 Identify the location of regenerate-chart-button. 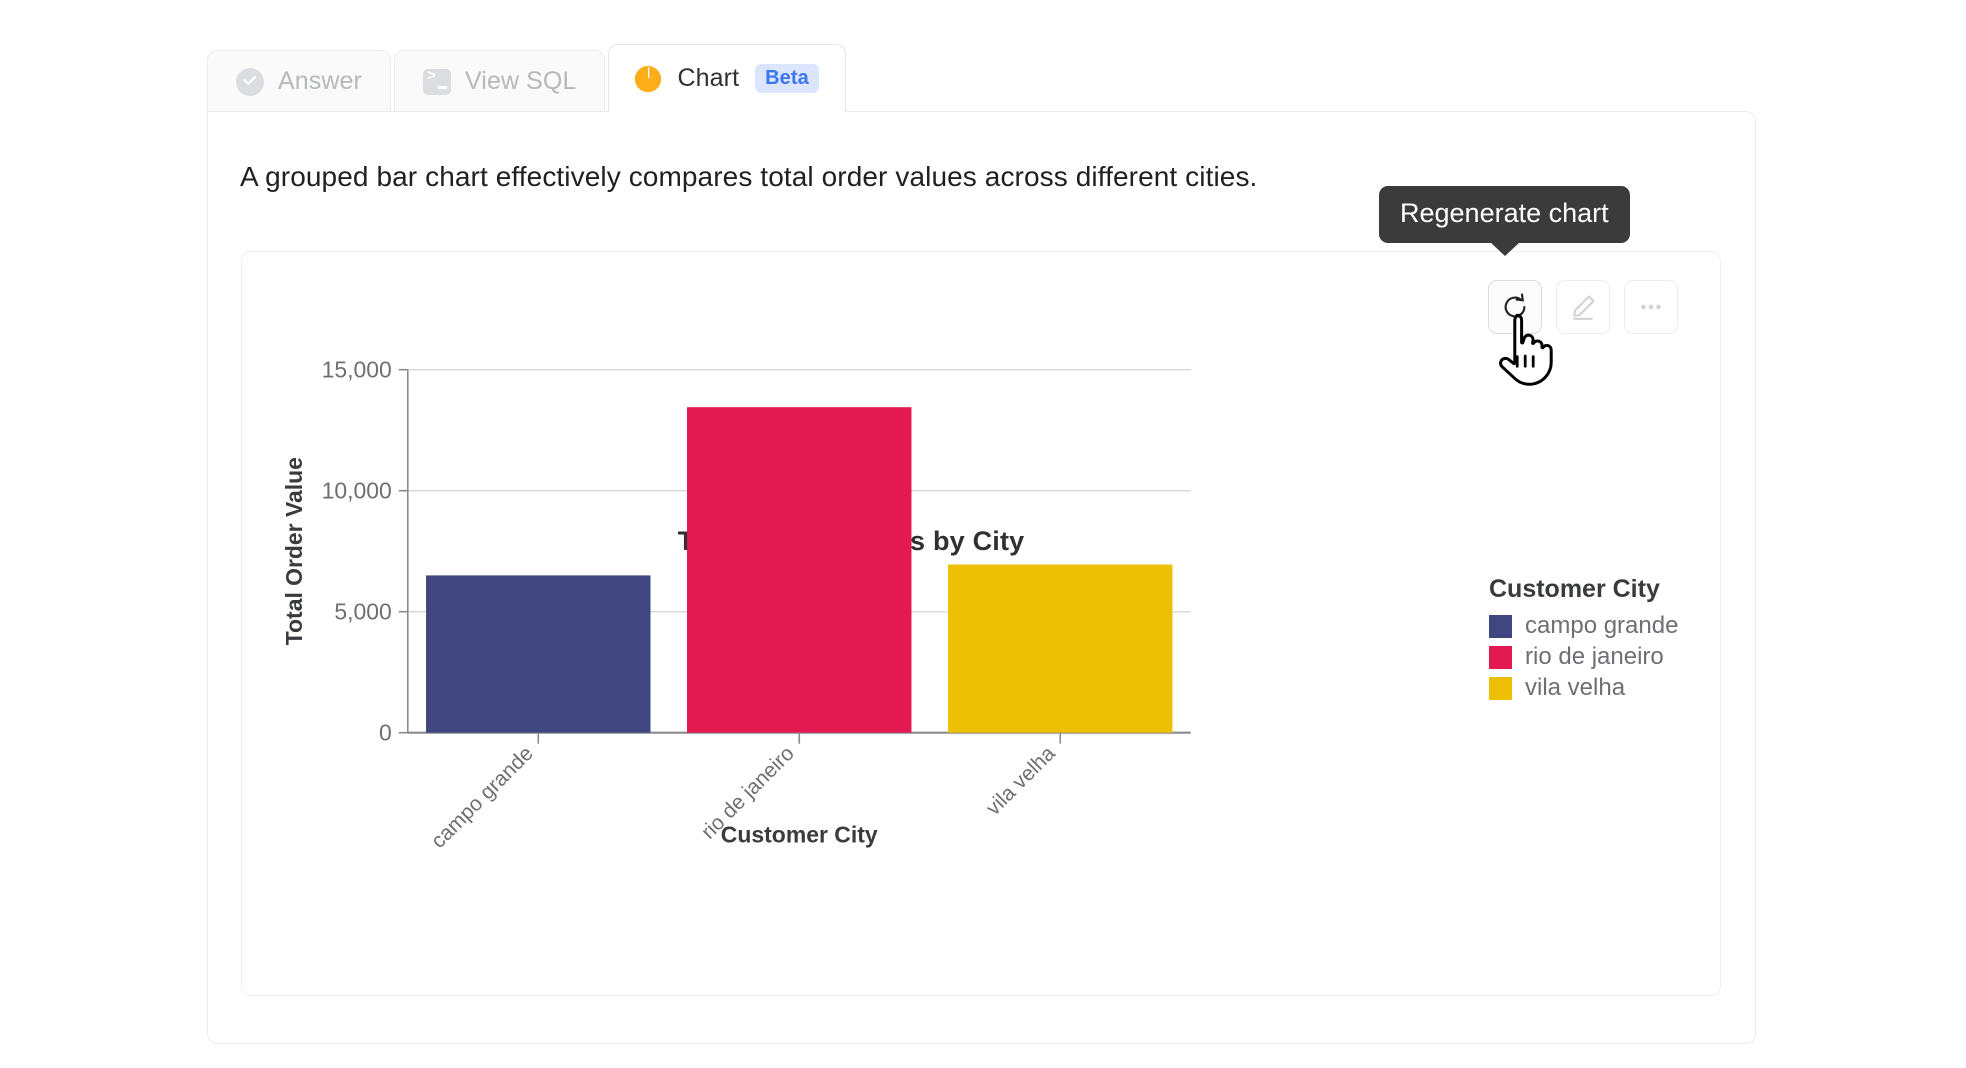
(1515, 307).